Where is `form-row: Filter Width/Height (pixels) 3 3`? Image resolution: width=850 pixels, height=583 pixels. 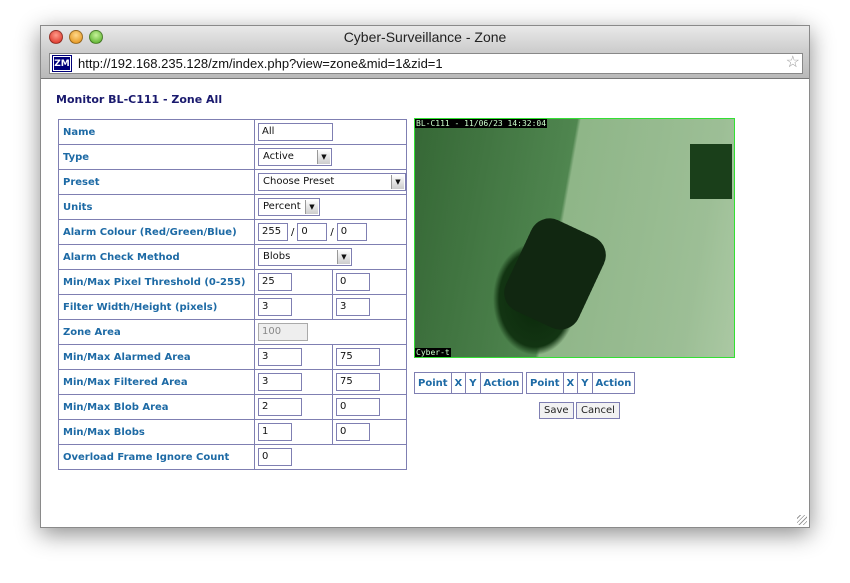
form-row: Filter Width/Height (pixels) 3 3 is located at coordinates (232, 307).